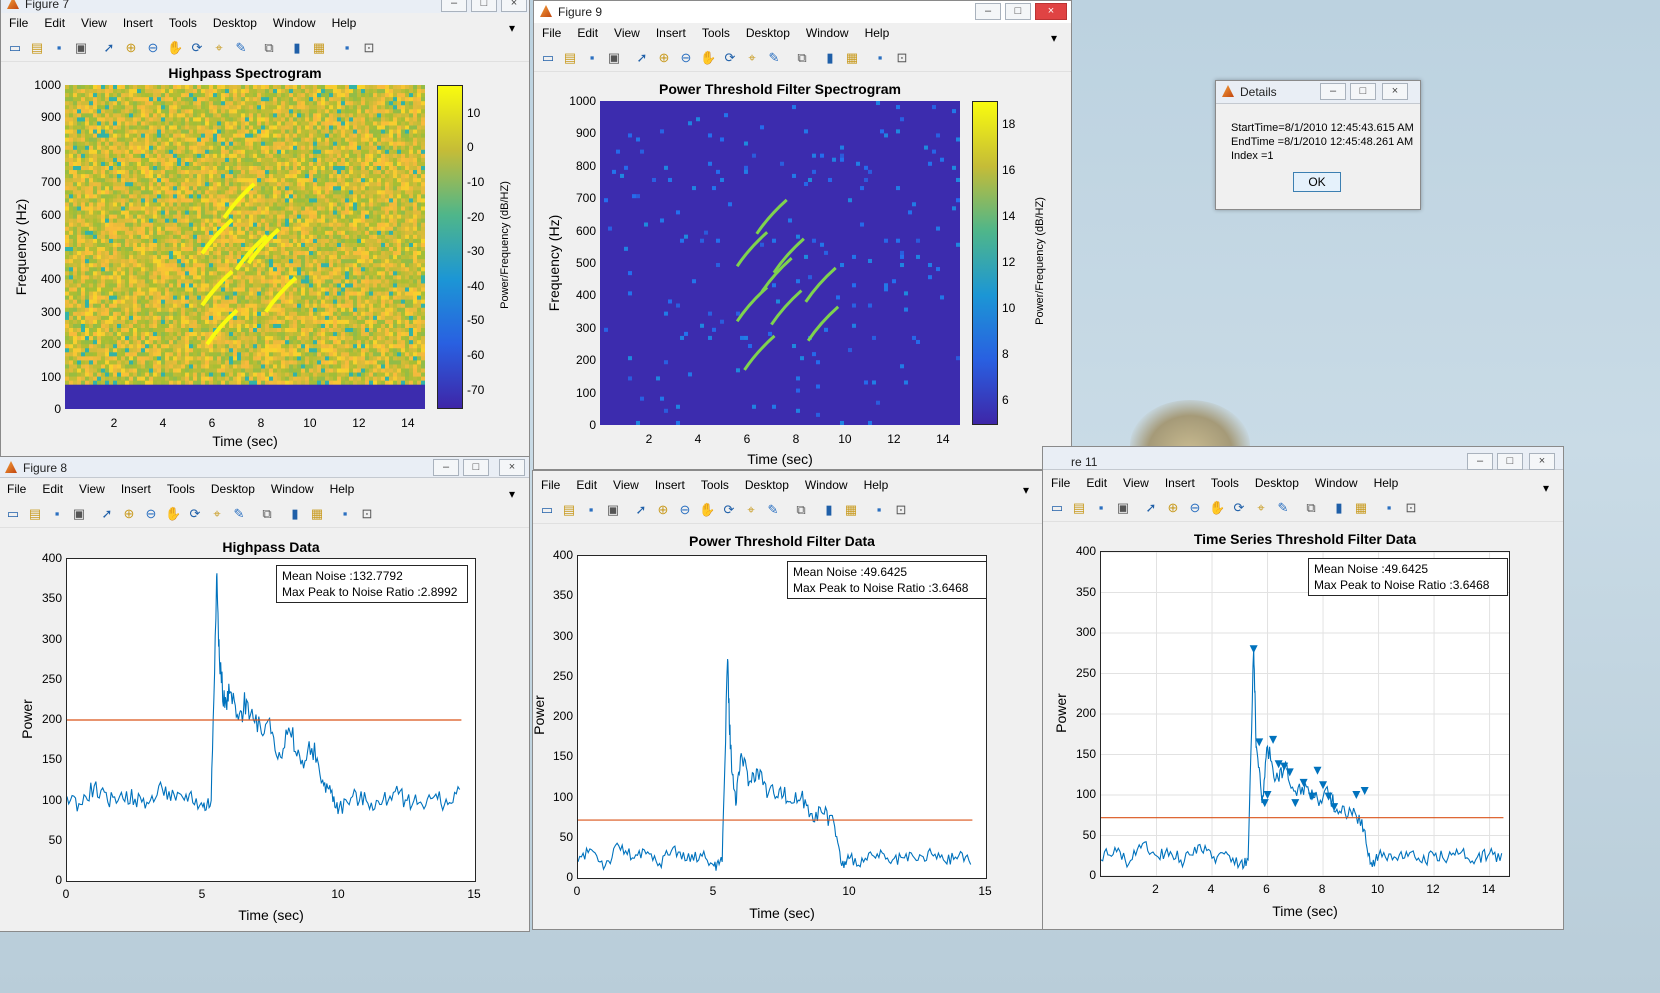 This screenshot has height=993, width=1660. What do you see at coordinates (1318, 92) in the screenshot?
I see `details-titlebar: Details – □ ×` at bounding box center [1318, 92].